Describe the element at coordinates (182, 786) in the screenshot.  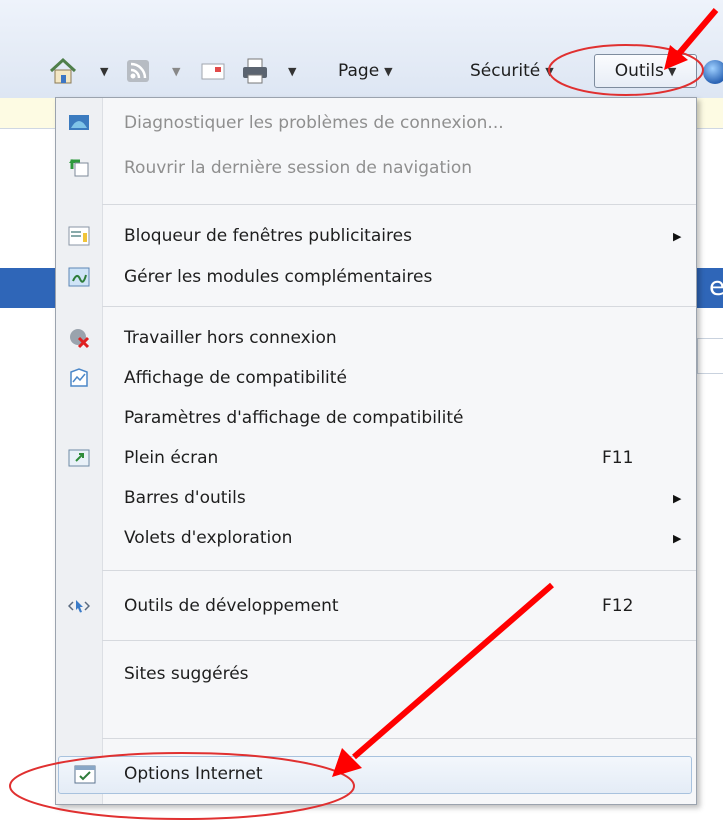
I see `options-highlight-ellipse` at that location.